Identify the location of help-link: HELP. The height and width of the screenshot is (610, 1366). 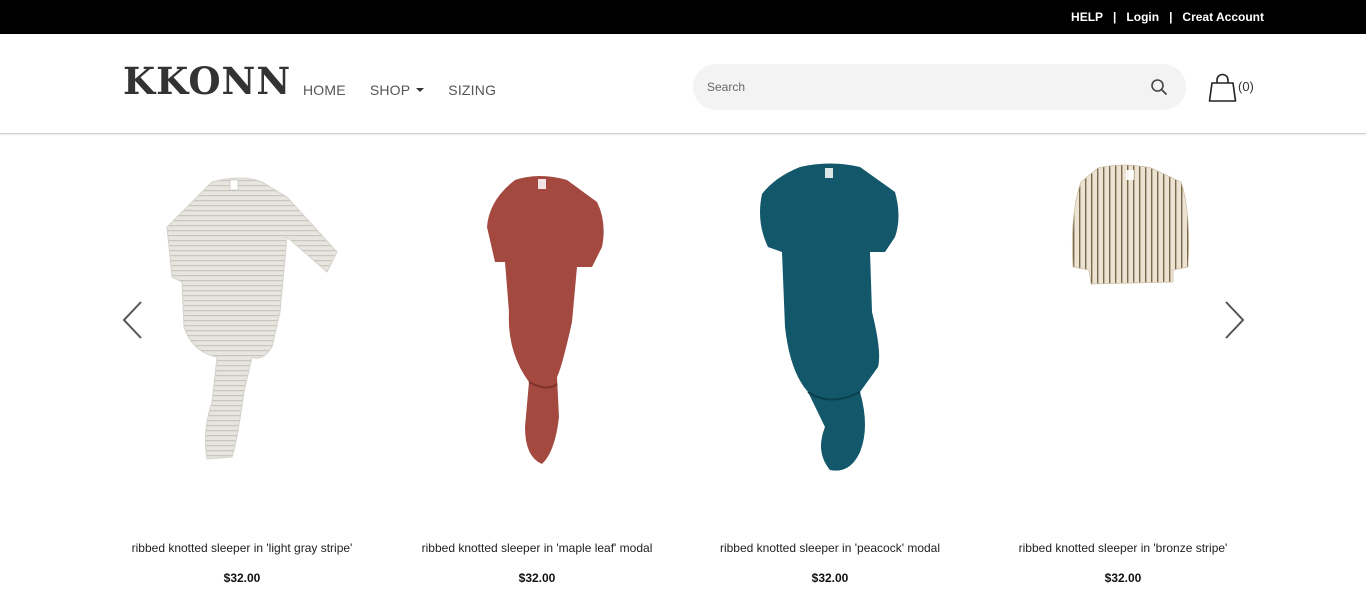
(1087, 17).